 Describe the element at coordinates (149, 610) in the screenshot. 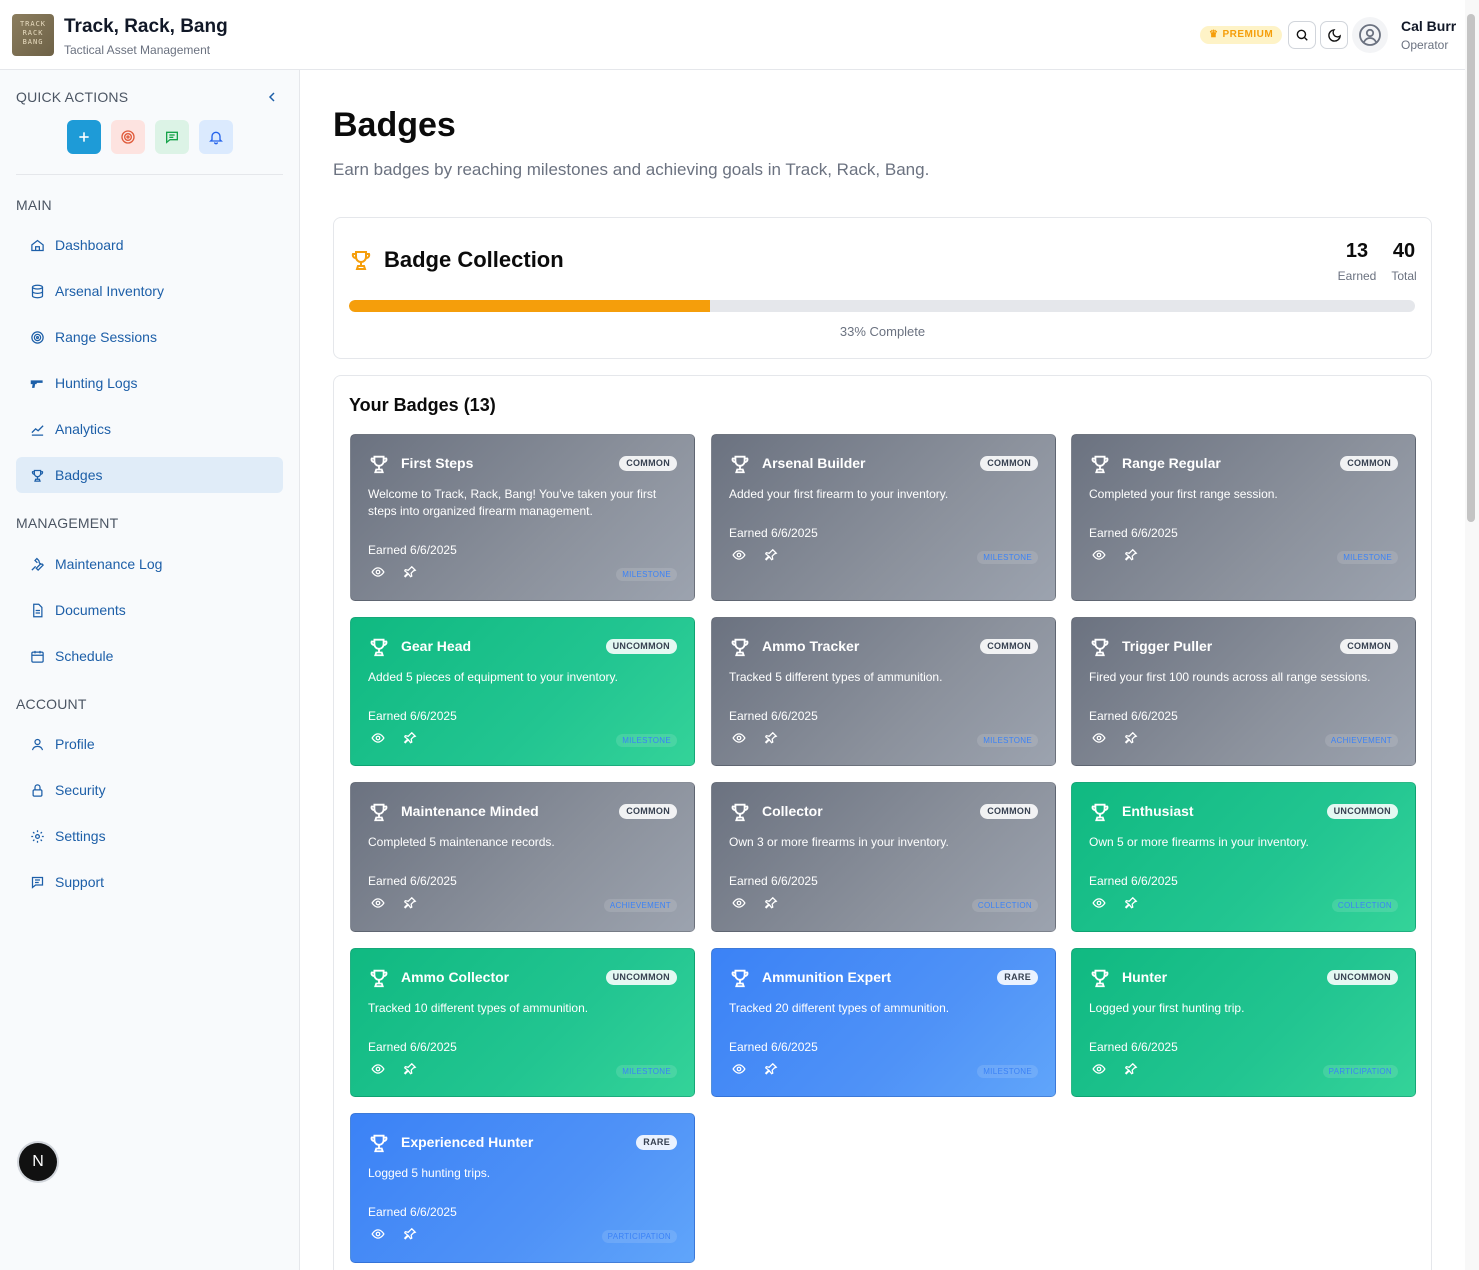

I see `sidebar-item-documents: Documents` at that location.